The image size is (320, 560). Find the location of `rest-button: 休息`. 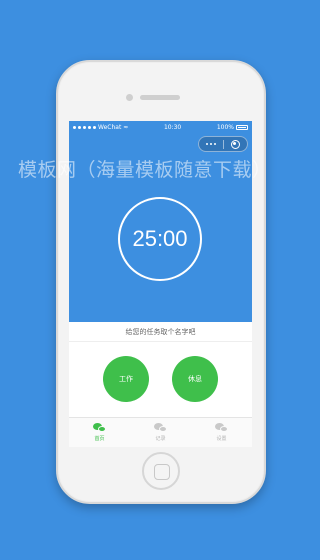

rest-button: 休息 is located at coordinates (195, 379).